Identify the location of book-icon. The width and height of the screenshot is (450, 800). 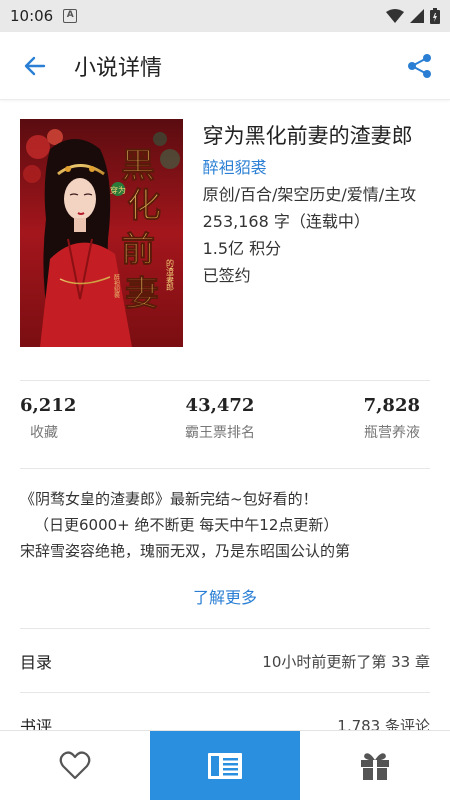
(225, 766).